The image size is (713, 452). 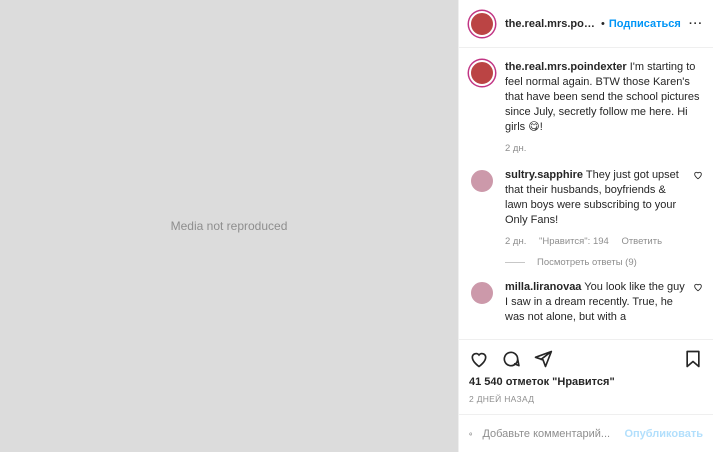 What do you see at coordinates (586, 371) in the screenshot?
I see `post-actions: 41 540 отметок "Нравится" 2 дней назад` at bounding box center [586, 371].